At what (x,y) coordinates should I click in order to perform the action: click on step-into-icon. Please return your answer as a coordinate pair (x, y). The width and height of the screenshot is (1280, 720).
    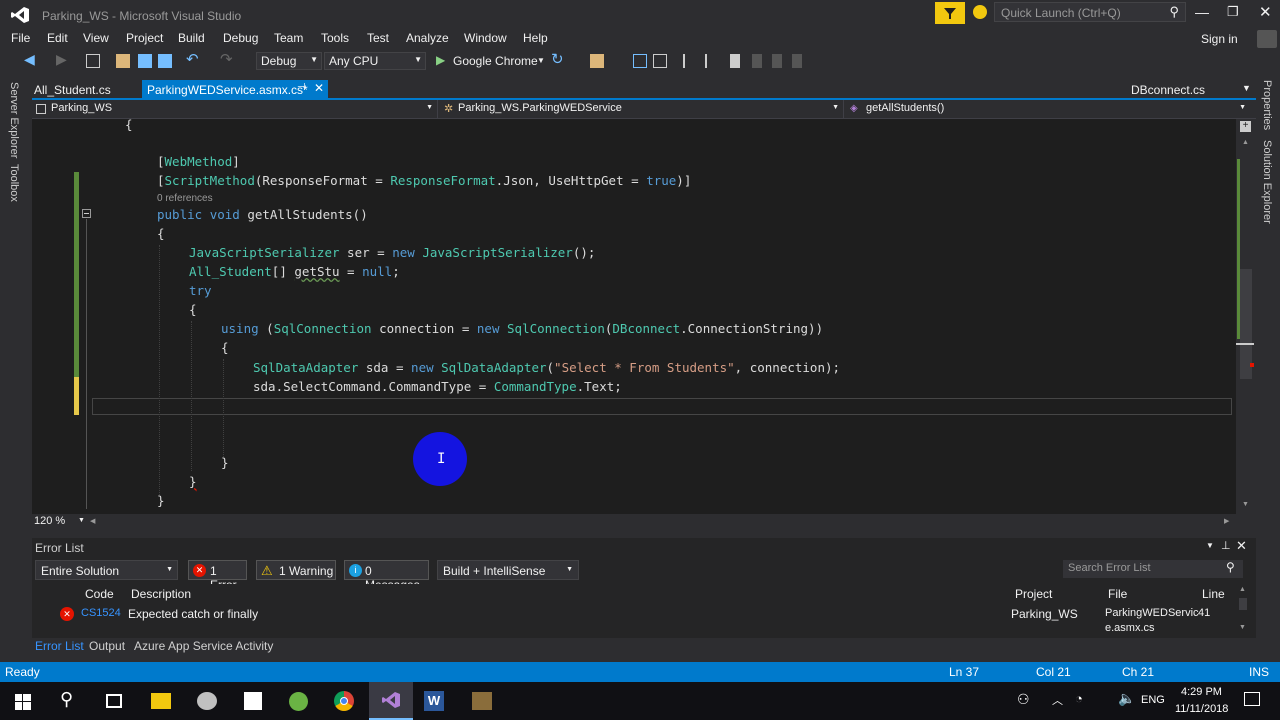
    Looking at the image, I should click on (640, 61).